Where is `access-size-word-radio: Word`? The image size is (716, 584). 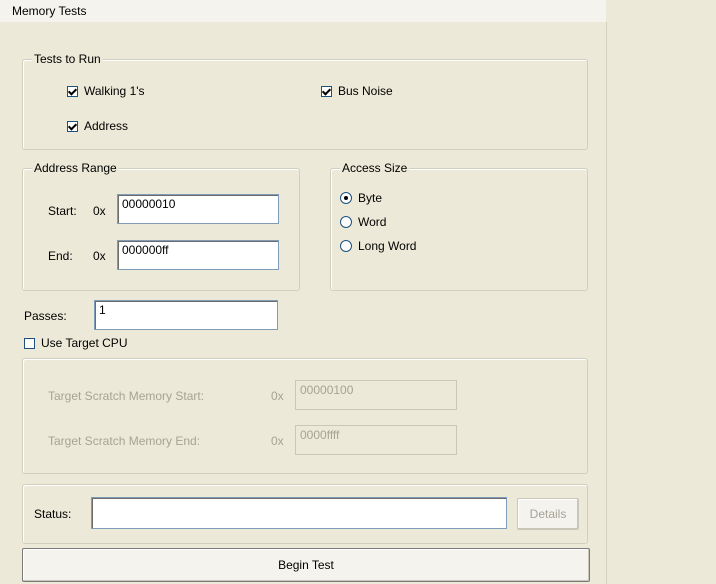 access-size-word-radio: Word is located at coordinates (363, 222).